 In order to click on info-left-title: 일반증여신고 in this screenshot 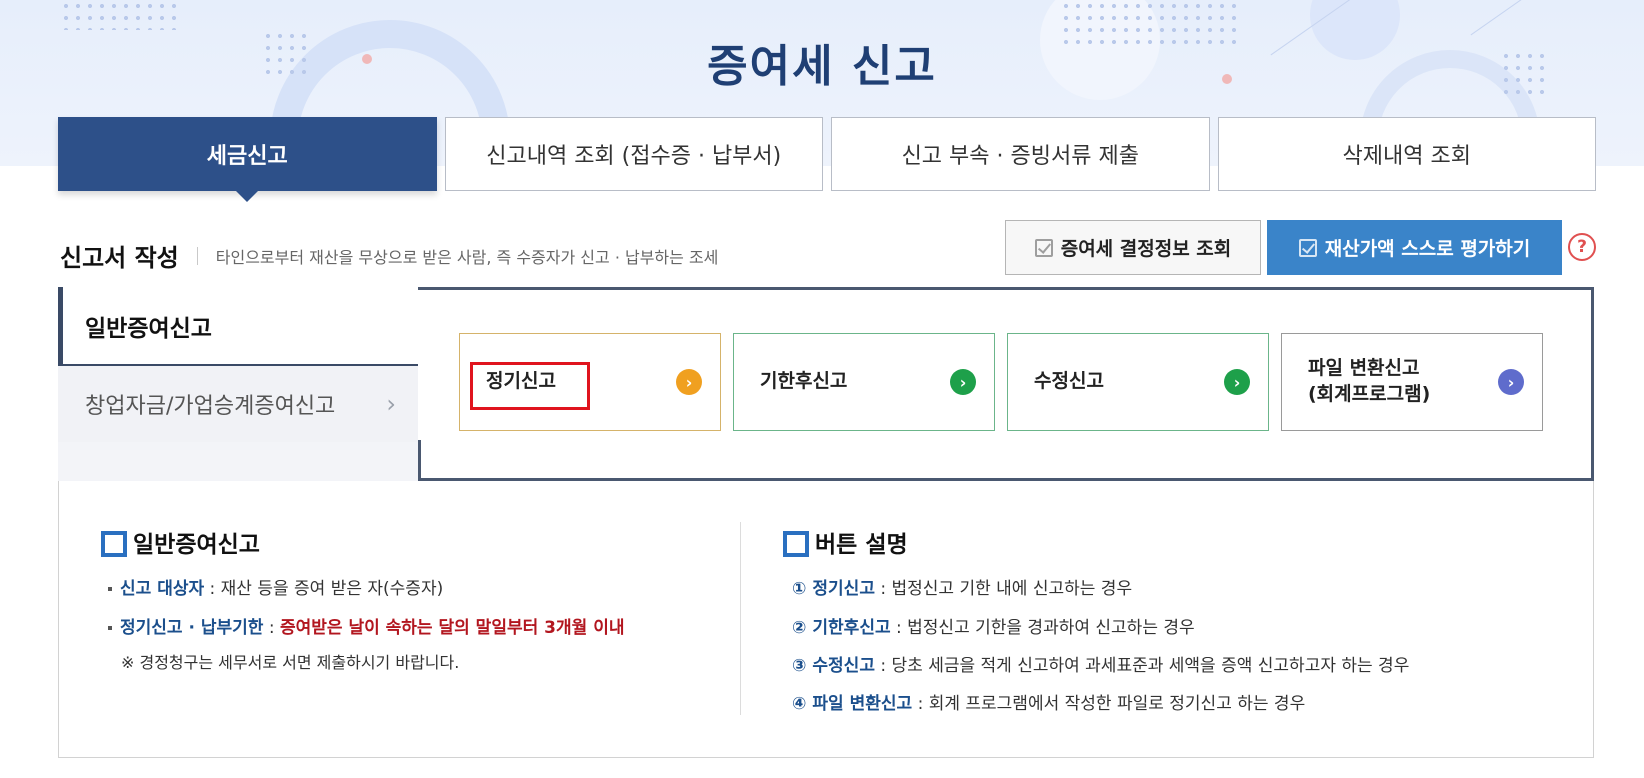, I will do `click(196, 545)`.